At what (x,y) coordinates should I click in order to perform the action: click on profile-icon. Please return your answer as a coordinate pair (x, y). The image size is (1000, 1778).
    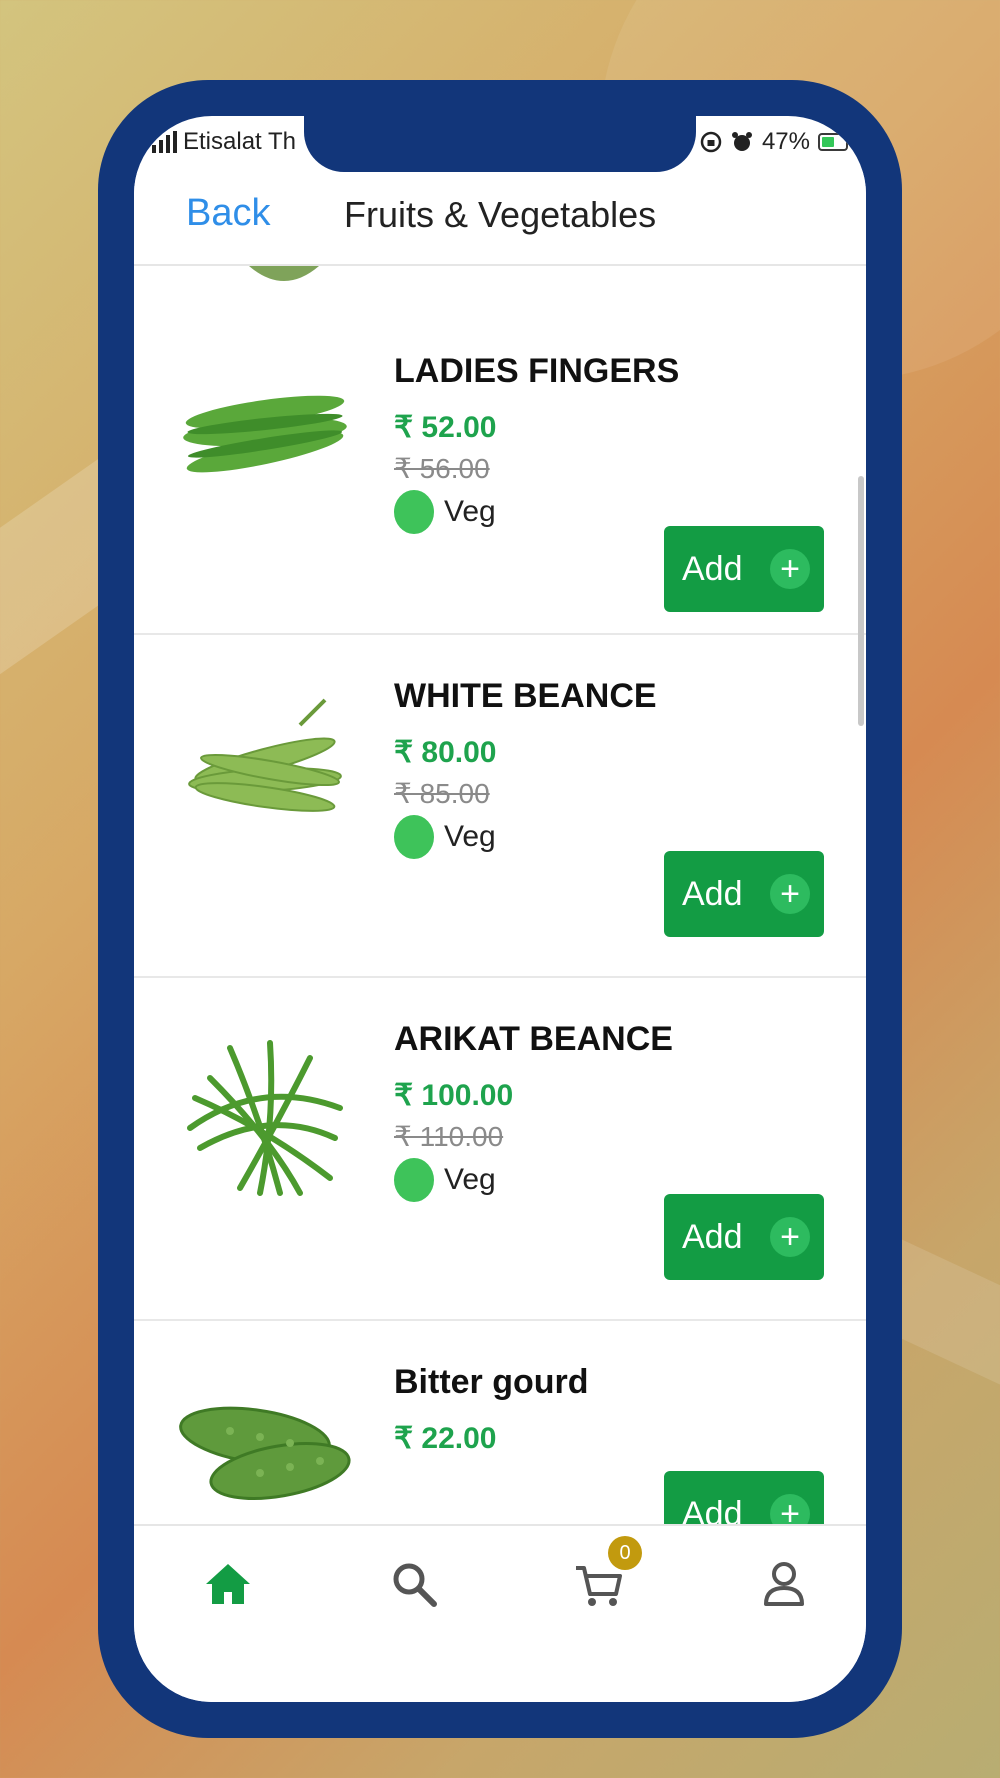
    Looking at the image, I should click on (784, 1584).